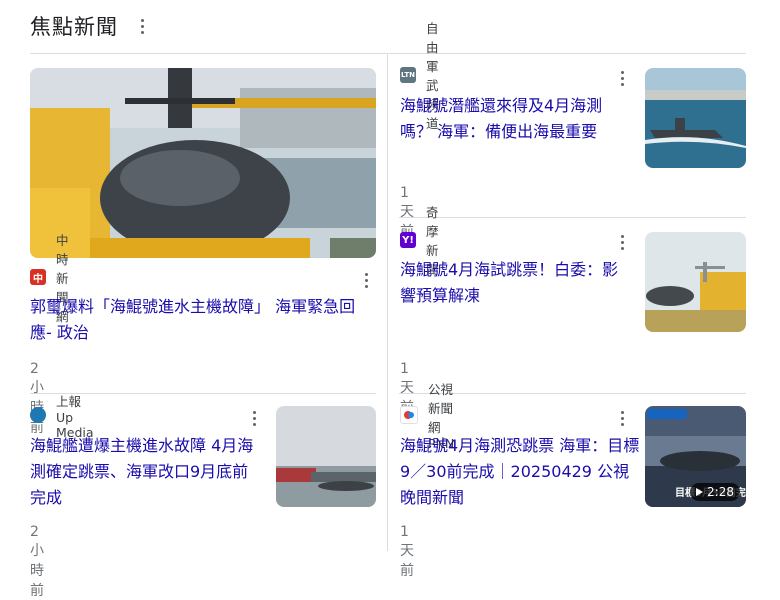 This screenshot has height=600, width=780. I want to click on article-headline: 海鯤號潛艦還來得及4月海測嗎？ 海軍：備便出海最重要, so click(516, 119).